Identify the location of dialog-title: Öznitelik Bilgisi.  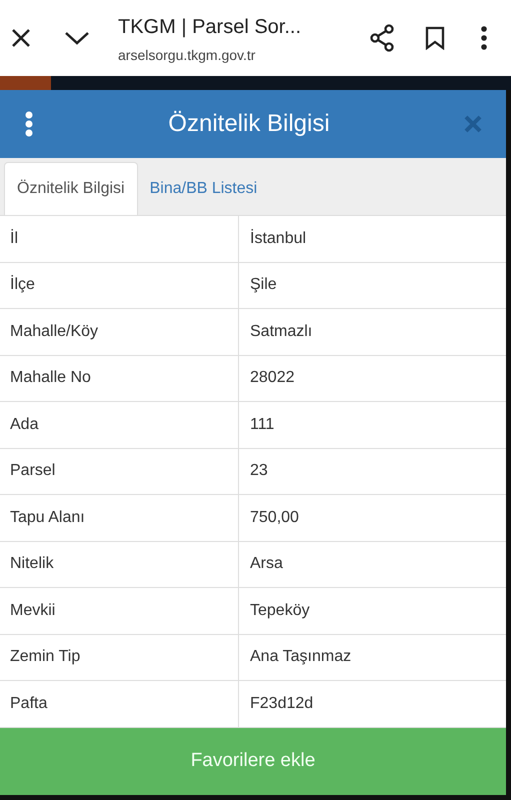
(249, 124).